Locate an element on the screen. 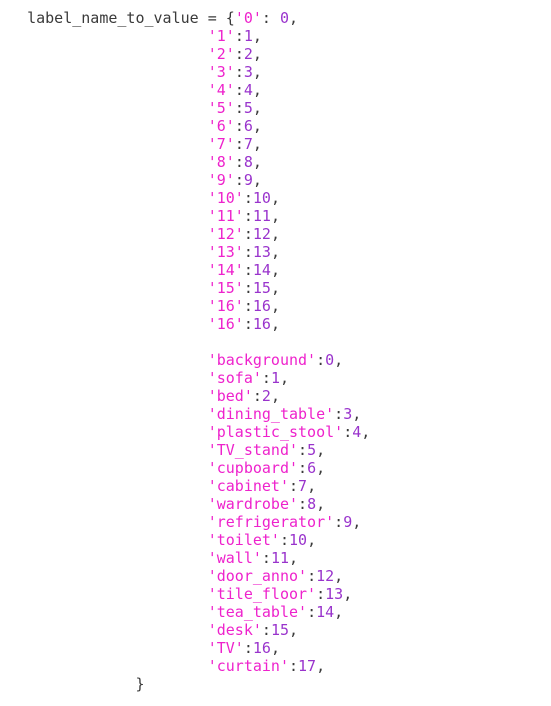 The height and width of the screenshot is (706, 551). dict-key: '10' is located at coordinates (225, 198).